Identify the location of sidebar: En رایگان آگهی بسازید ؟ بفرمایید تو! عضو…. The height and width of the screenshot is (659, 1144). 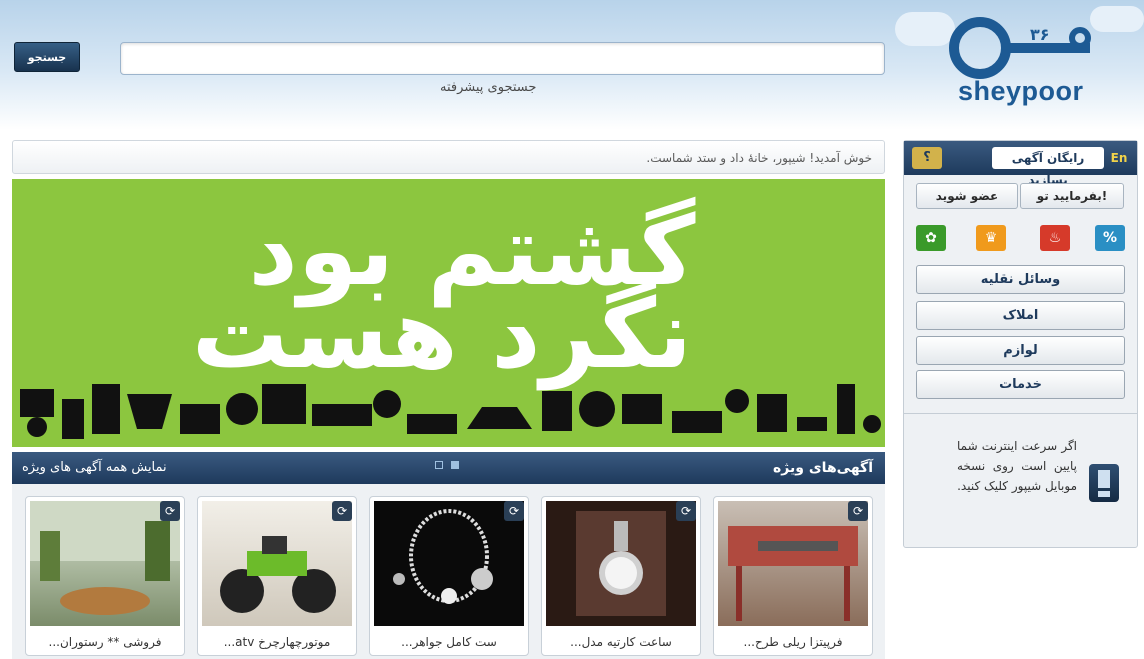
(1020, 344).